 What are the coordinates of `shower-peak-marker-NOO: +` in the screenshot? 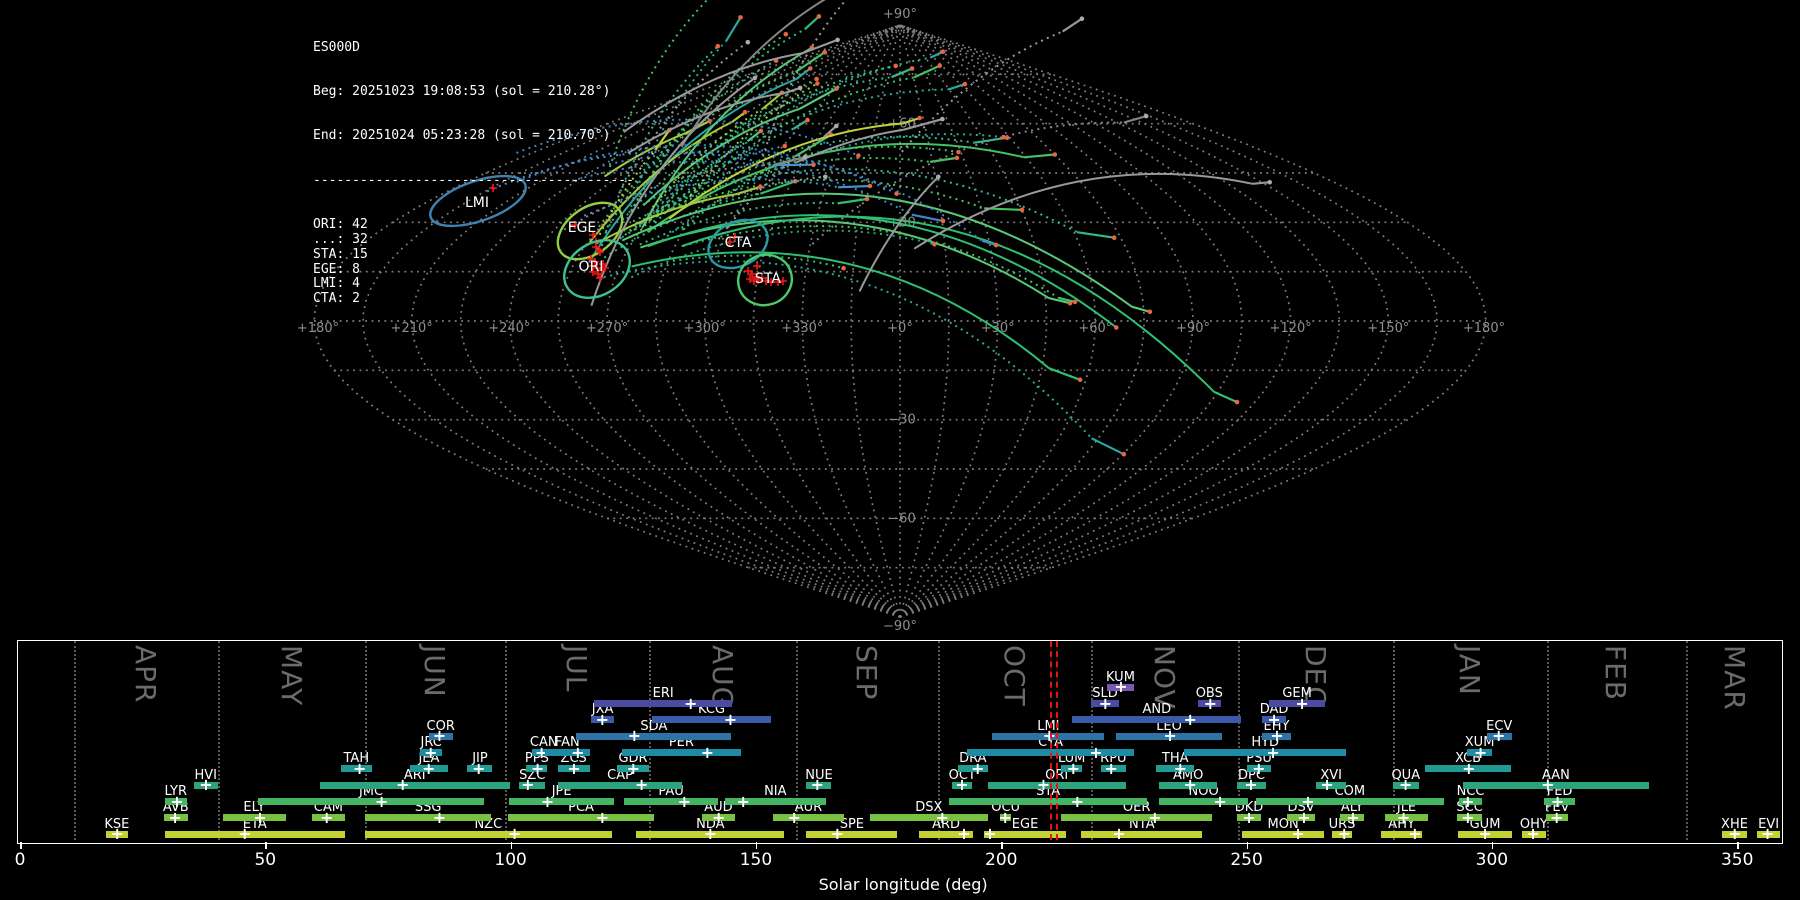 It's located at (1220, 801).